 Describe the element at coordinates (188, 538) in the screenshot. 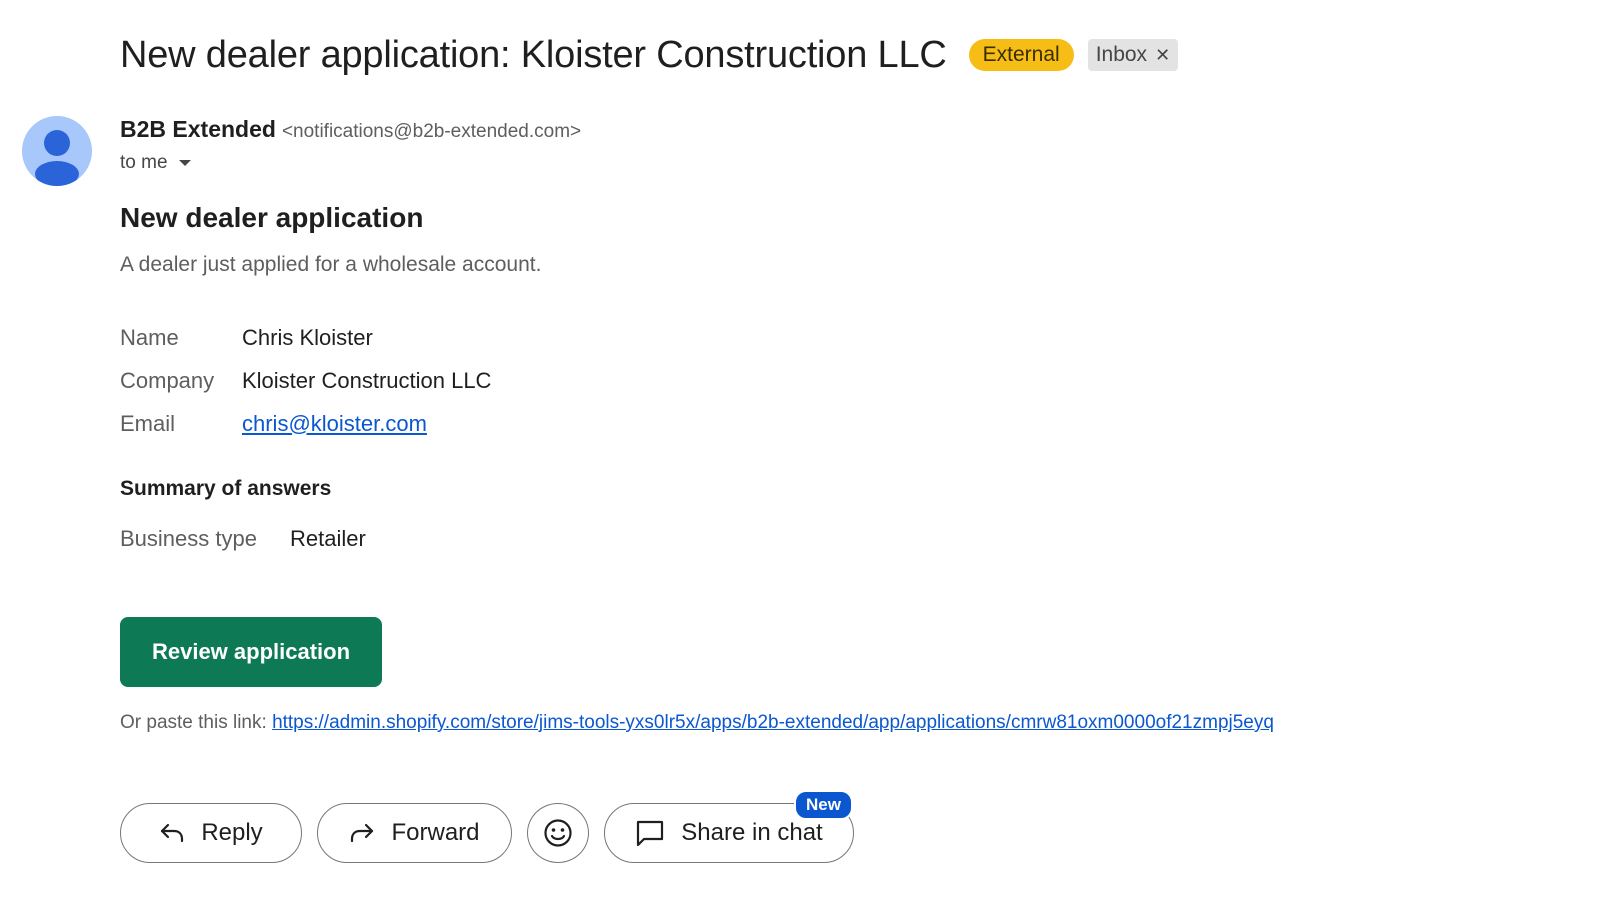

I see `answer-label: Business type` at that location.